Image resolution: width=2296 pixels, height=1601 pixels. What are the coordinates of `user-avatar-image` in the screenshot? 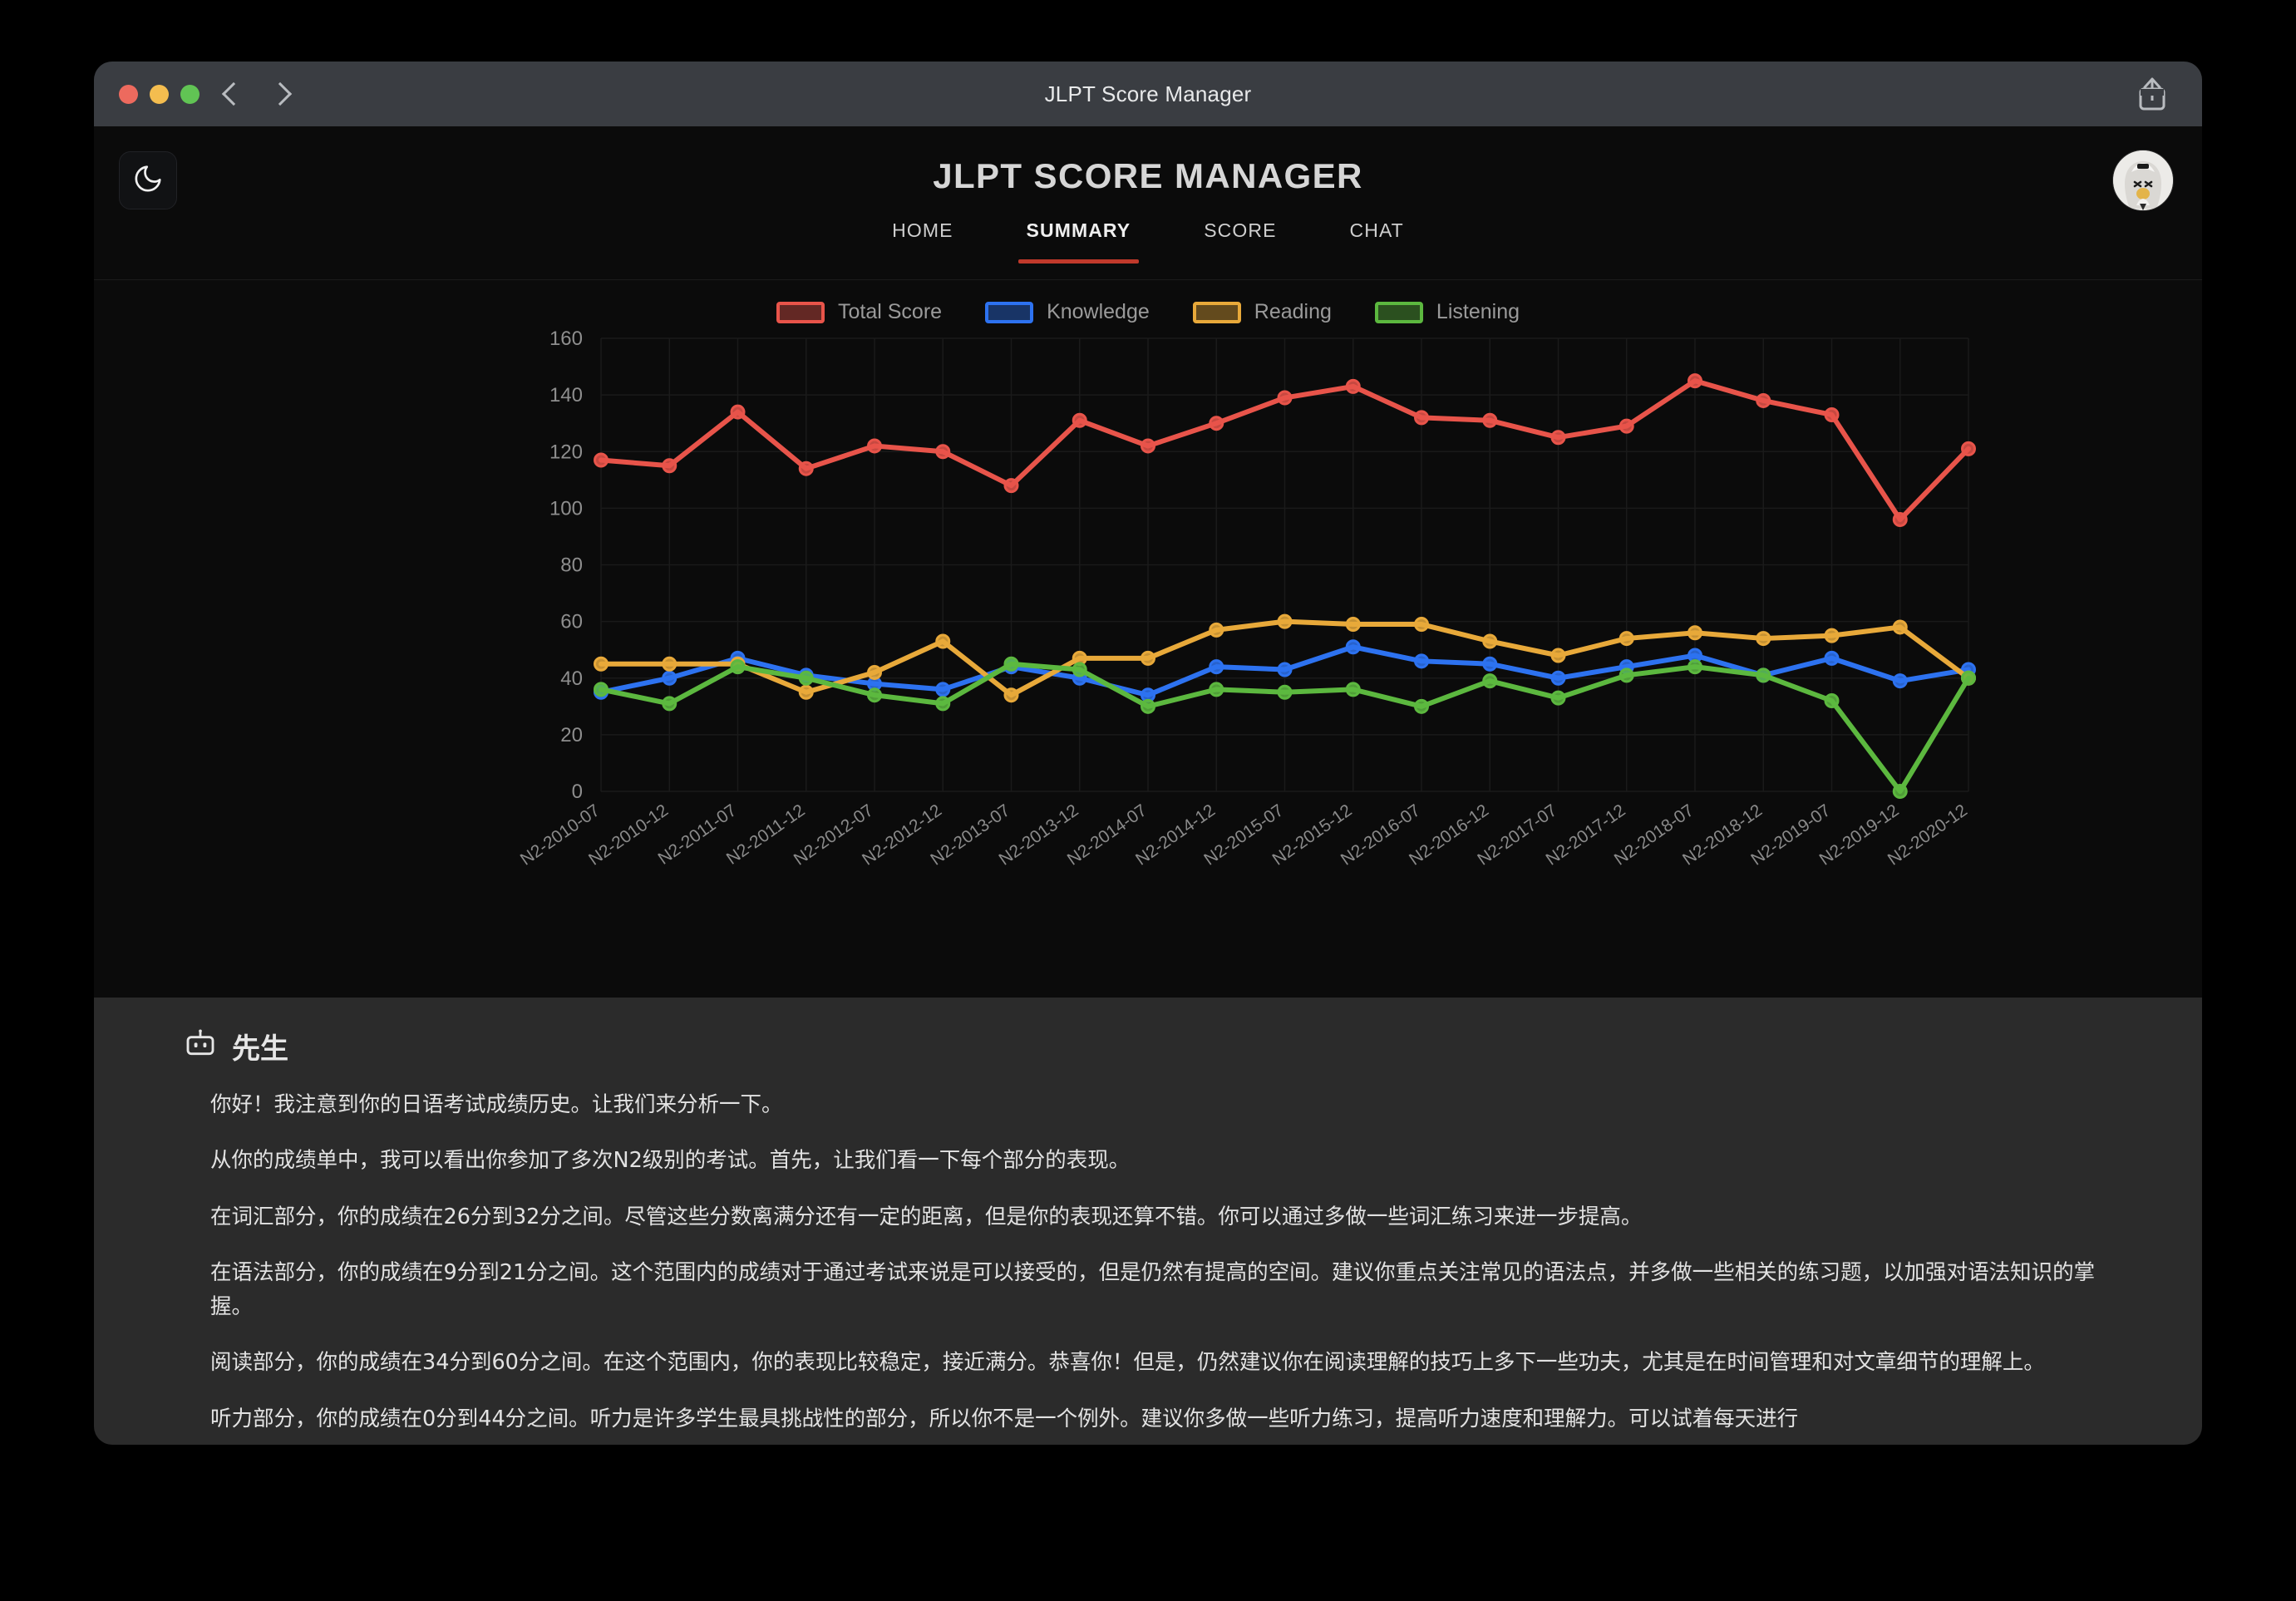 It's located at (2143, 180).